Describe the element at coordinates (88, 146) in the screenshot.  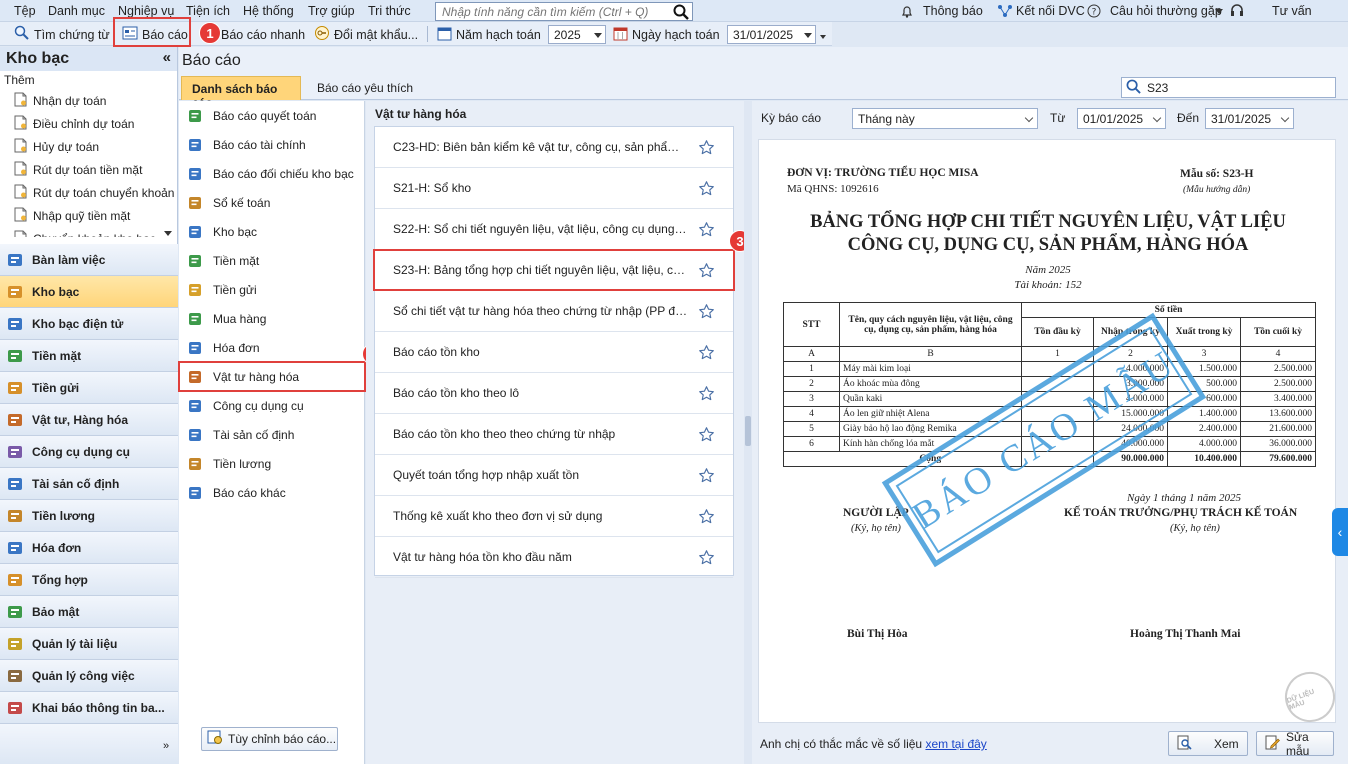
I see `left-sub-item: Hủy dự toán` at that location.